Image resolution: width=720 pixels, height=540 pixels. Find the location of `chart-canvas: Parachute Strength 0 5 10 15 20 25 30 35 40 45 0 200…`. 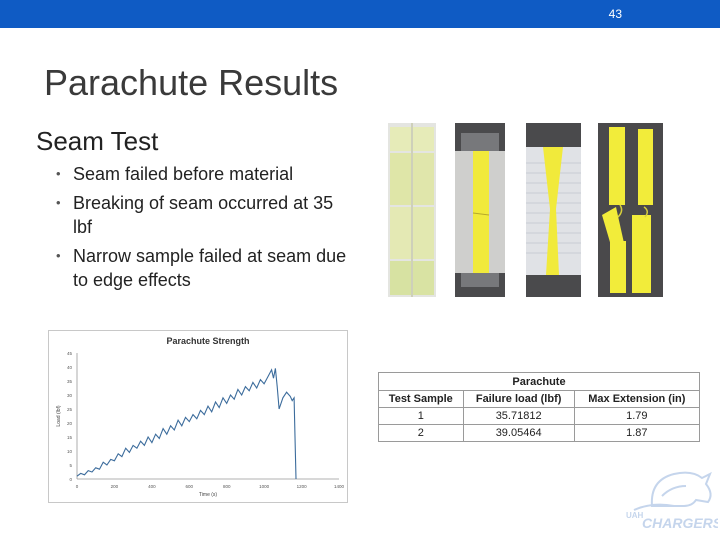

chart-canvas: Parachute Strength 0 5 10 15 20 25 30 35 40 45 0 200… is located at coordinates (200, 417).